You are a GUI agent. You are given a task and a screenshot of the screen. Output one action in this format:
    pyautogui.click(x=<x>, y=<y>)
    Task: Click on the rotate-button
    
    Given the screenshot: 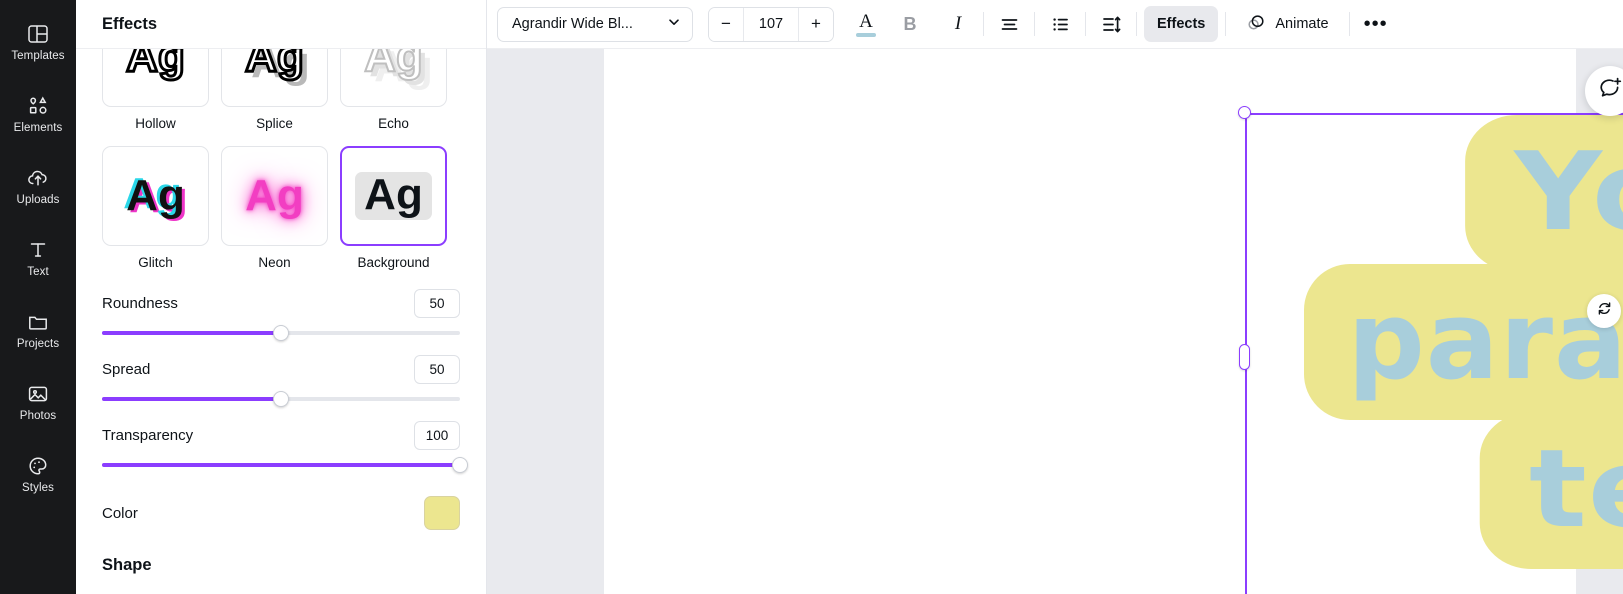 What is the action you would take?
    pyautogui.click(x=1604, y=311)
    